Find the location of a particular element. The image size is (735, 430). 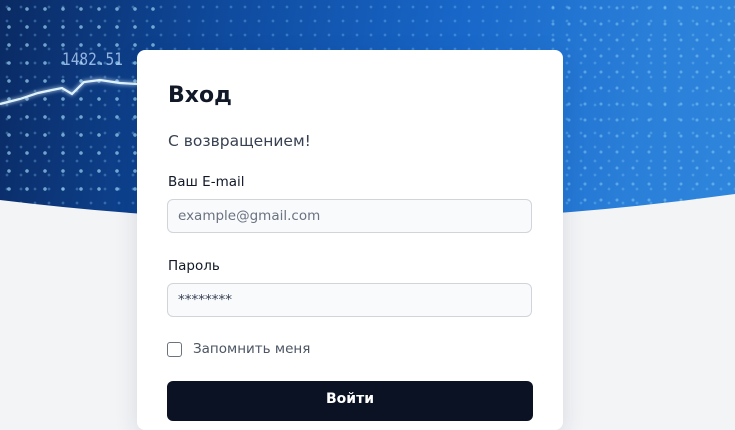

email-label: Ваш E-mail is located at coordinates (206, 182).